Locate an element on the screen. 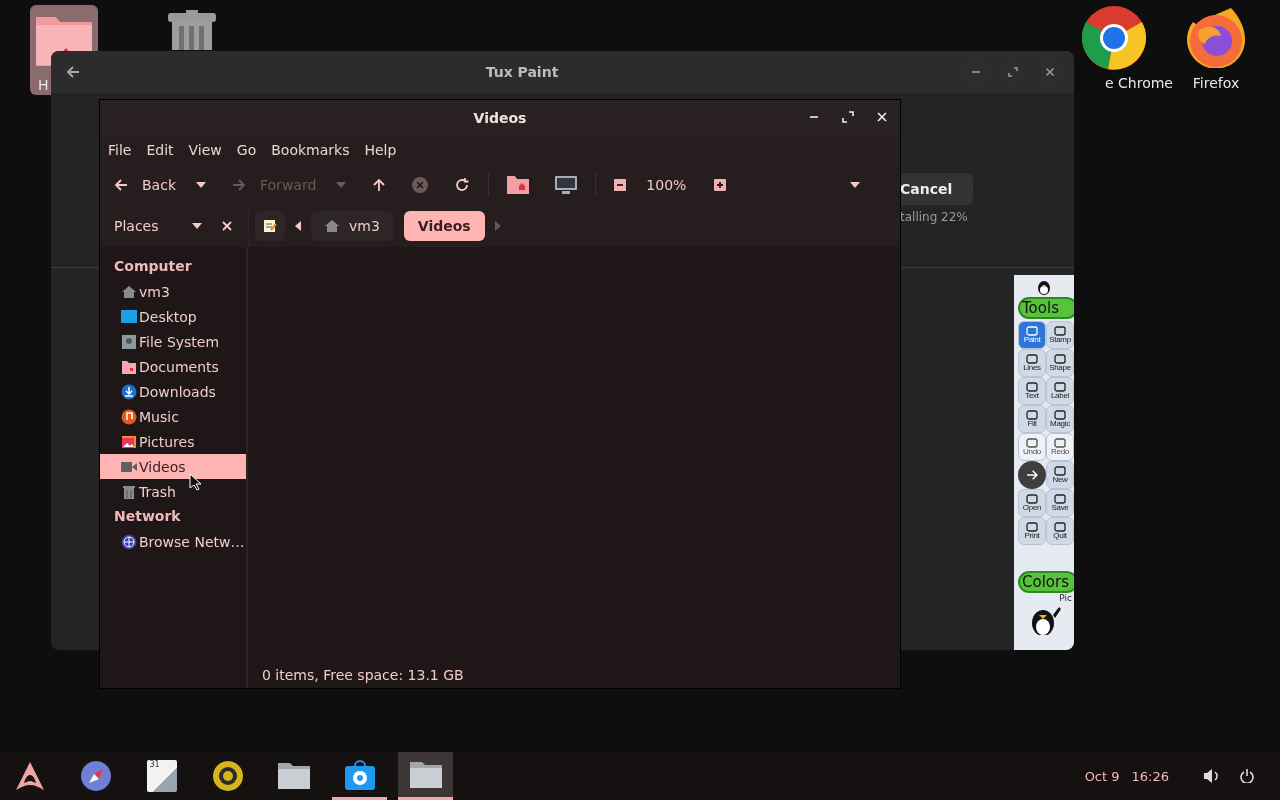 Image resolution: width=1280 pixels, height=800 pixels. right-arrow-icon is located at coordinates (497, 226).